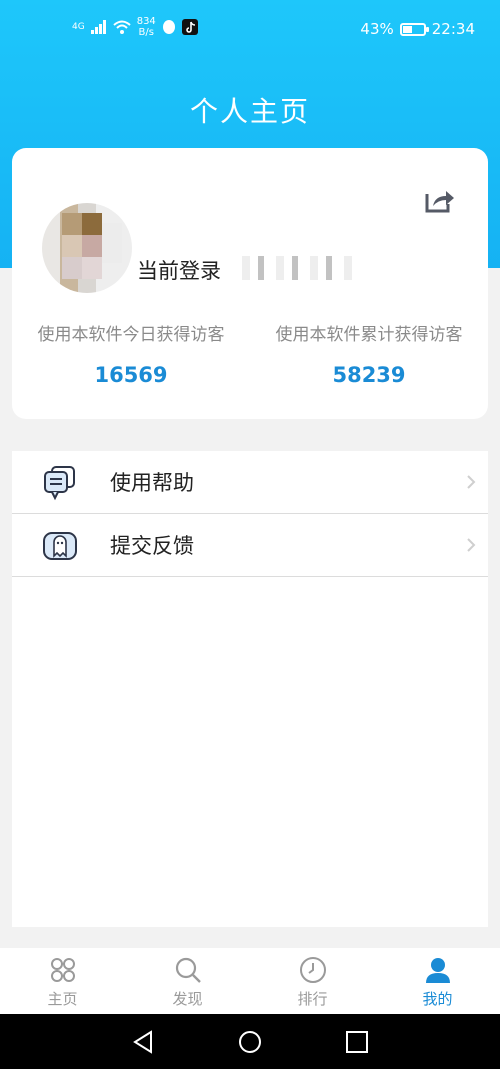  I want to click on qq-penguin-icon, so click(168, 27).